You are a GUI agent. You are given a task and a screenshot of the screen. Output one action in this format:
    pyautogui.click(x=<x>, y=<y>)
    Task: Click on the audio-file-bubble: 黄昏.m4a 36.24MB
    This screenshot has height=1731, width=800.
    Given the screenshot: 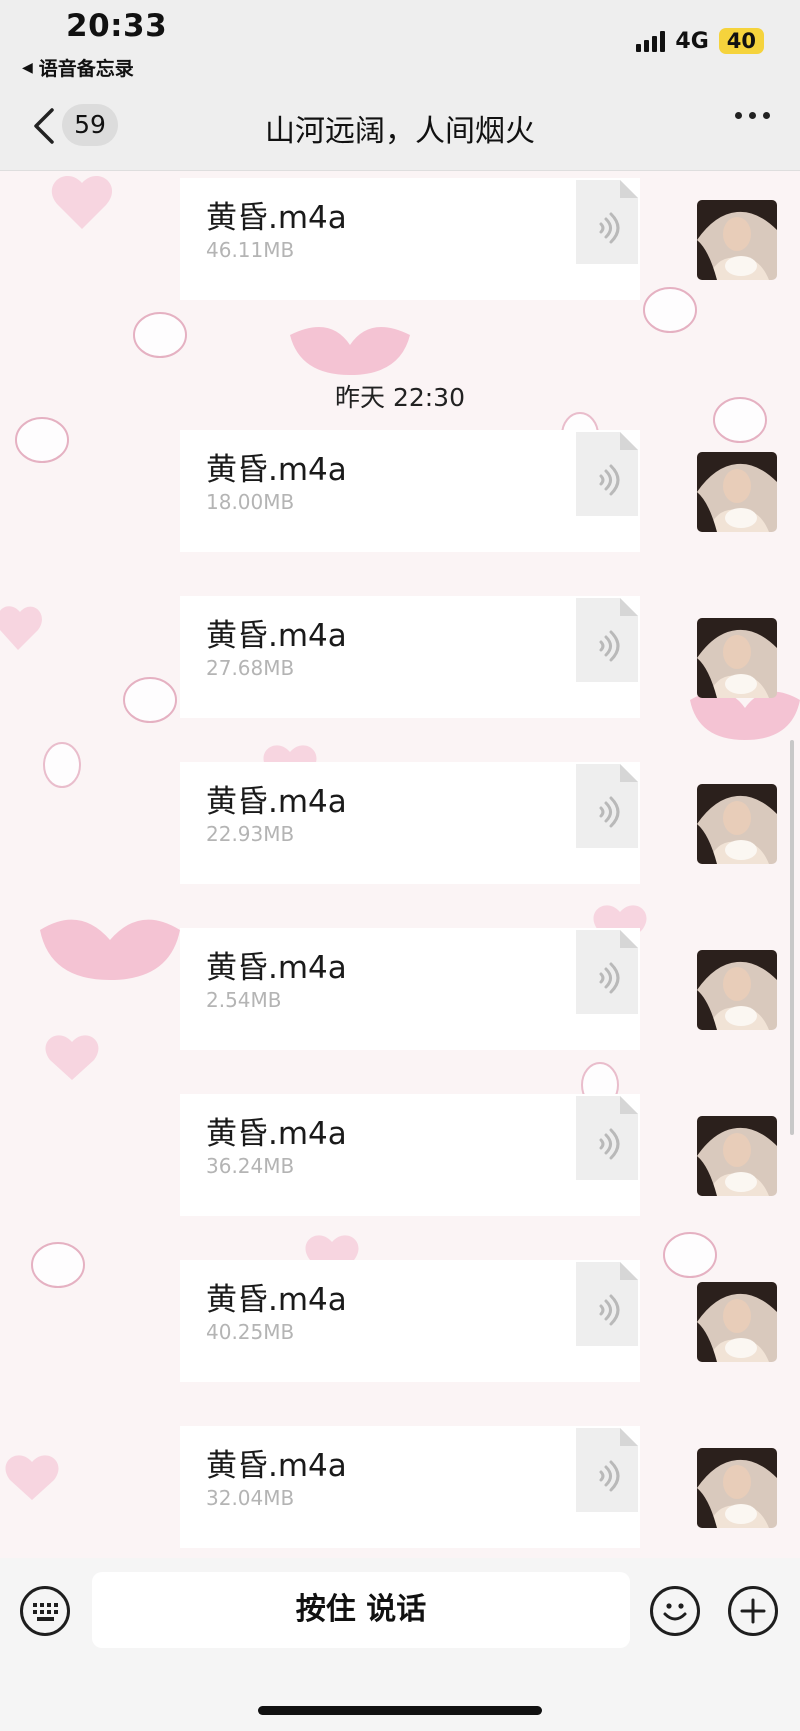 What is the action you would take?
    pyautogui.click(x=410, y=1155)
    